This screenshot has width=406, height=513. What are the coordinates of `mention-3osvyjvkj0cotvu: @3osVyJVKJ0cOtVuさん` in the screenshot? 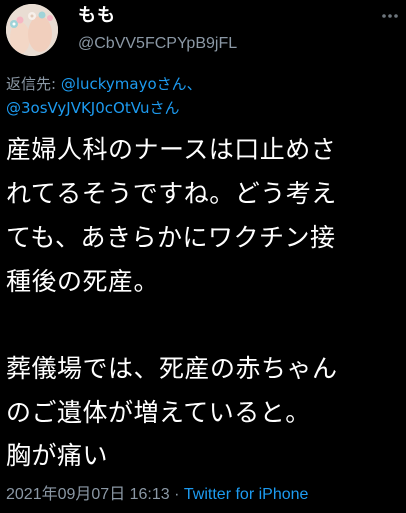 It's located at (92, 108).